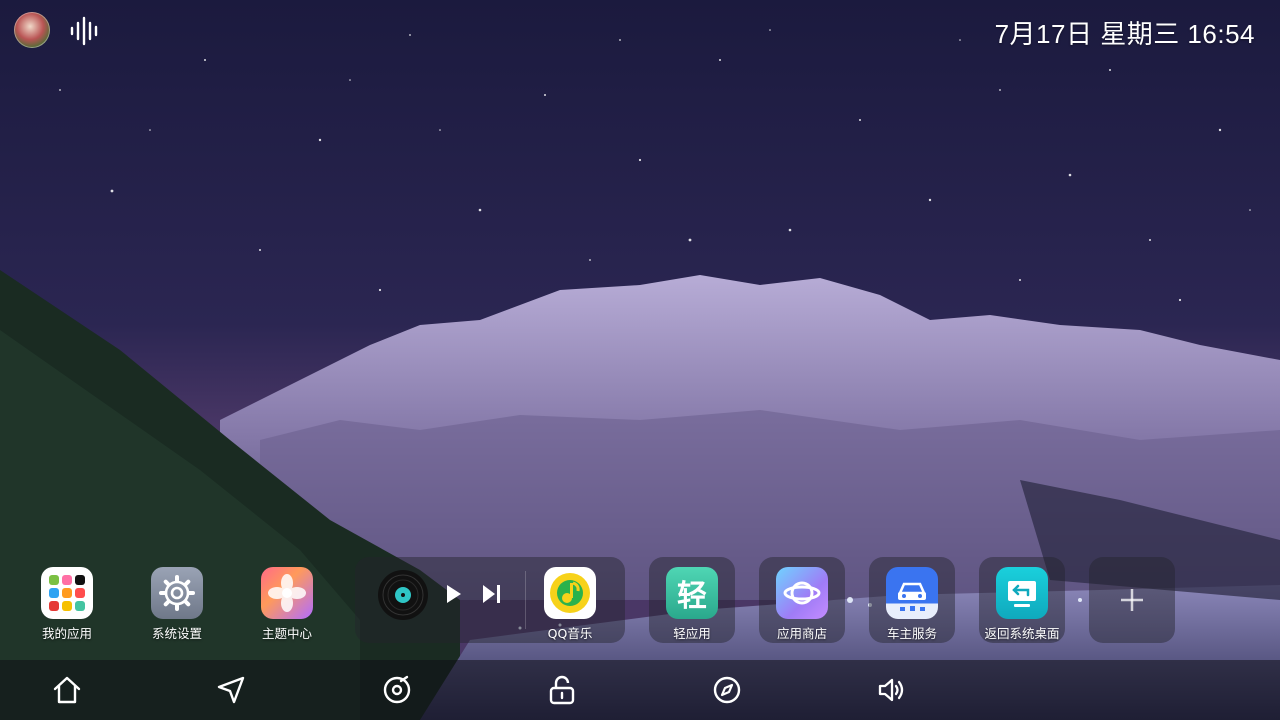  Describe the element at coordinates (692, 633) in the screenshot. I see `dock-label-light-app: 轻应用` at that location.